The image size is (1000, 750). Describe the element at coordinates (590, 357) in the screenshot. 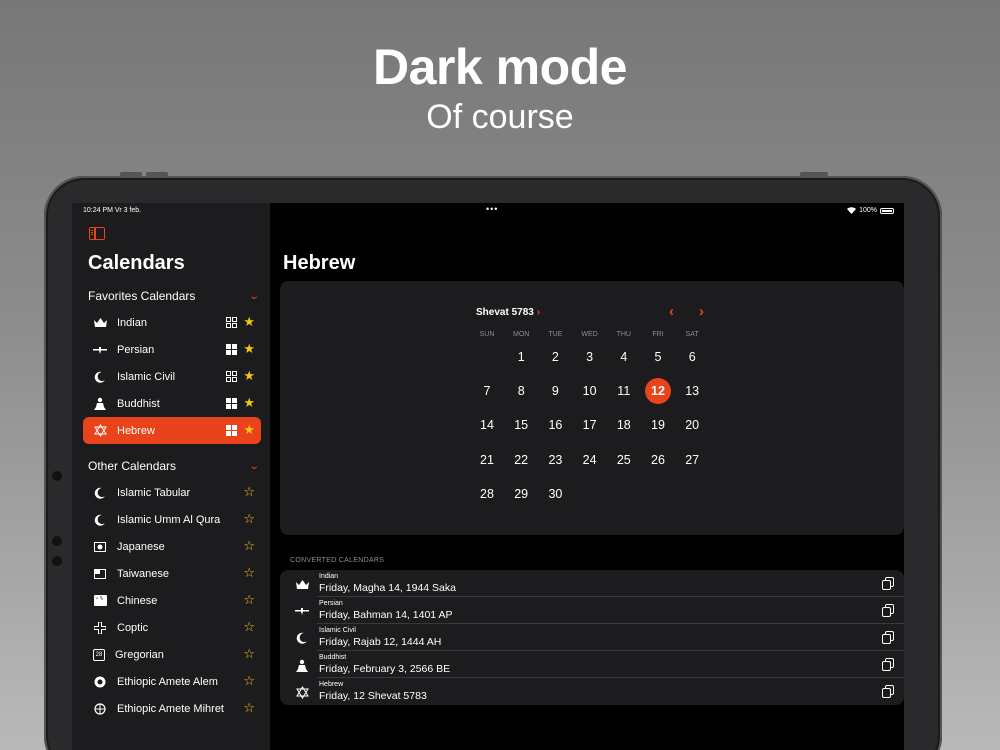

I see `day-cell: 3` at that location.